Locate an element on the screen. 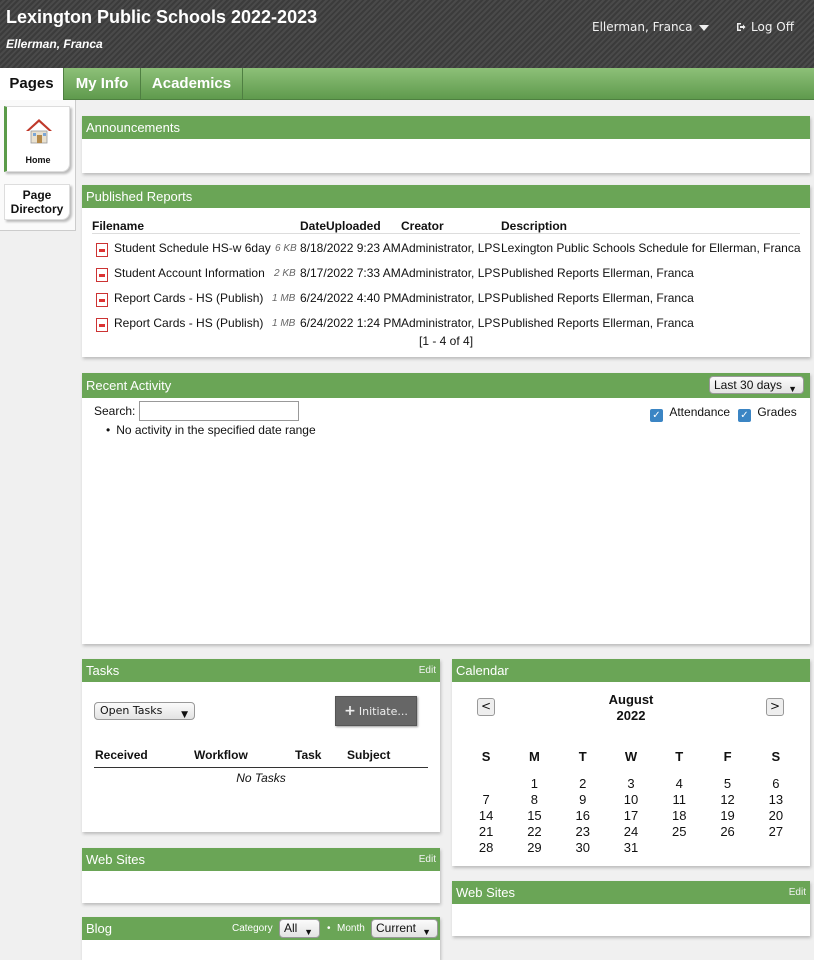 This screenshot has width=814, height=960. calendar-day: 21 is located at coordinates (486, 831).